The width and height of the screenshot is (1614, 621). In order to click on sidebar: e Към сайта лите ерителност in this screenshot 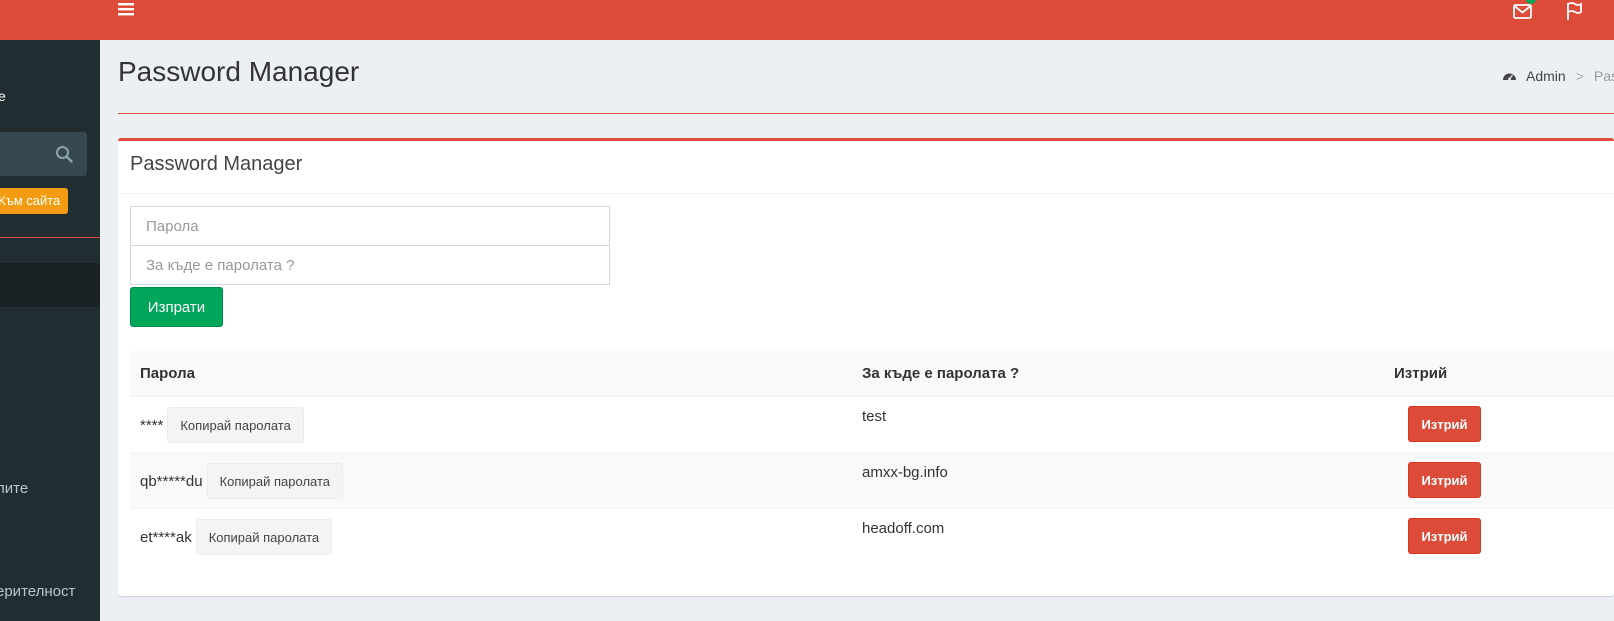, I will do `click(50, 310)`.